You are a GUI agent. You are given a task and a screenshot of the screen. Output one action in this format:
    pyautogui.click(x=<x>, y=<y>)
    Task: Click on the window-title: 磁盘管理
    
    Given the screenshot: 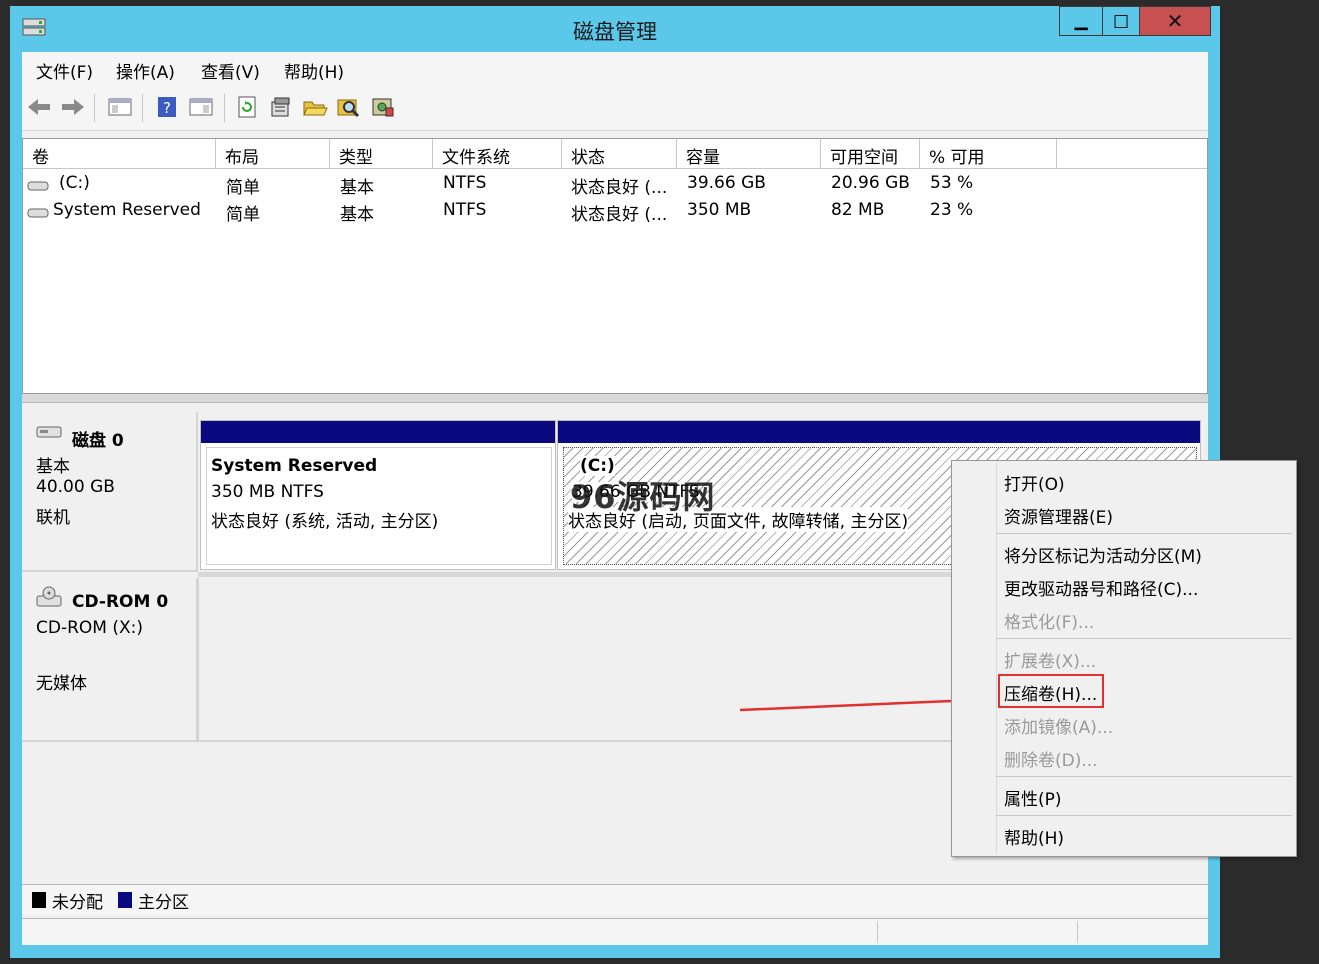 What is the action you would take?
    pyautogui.click(x=615, y=32)
    